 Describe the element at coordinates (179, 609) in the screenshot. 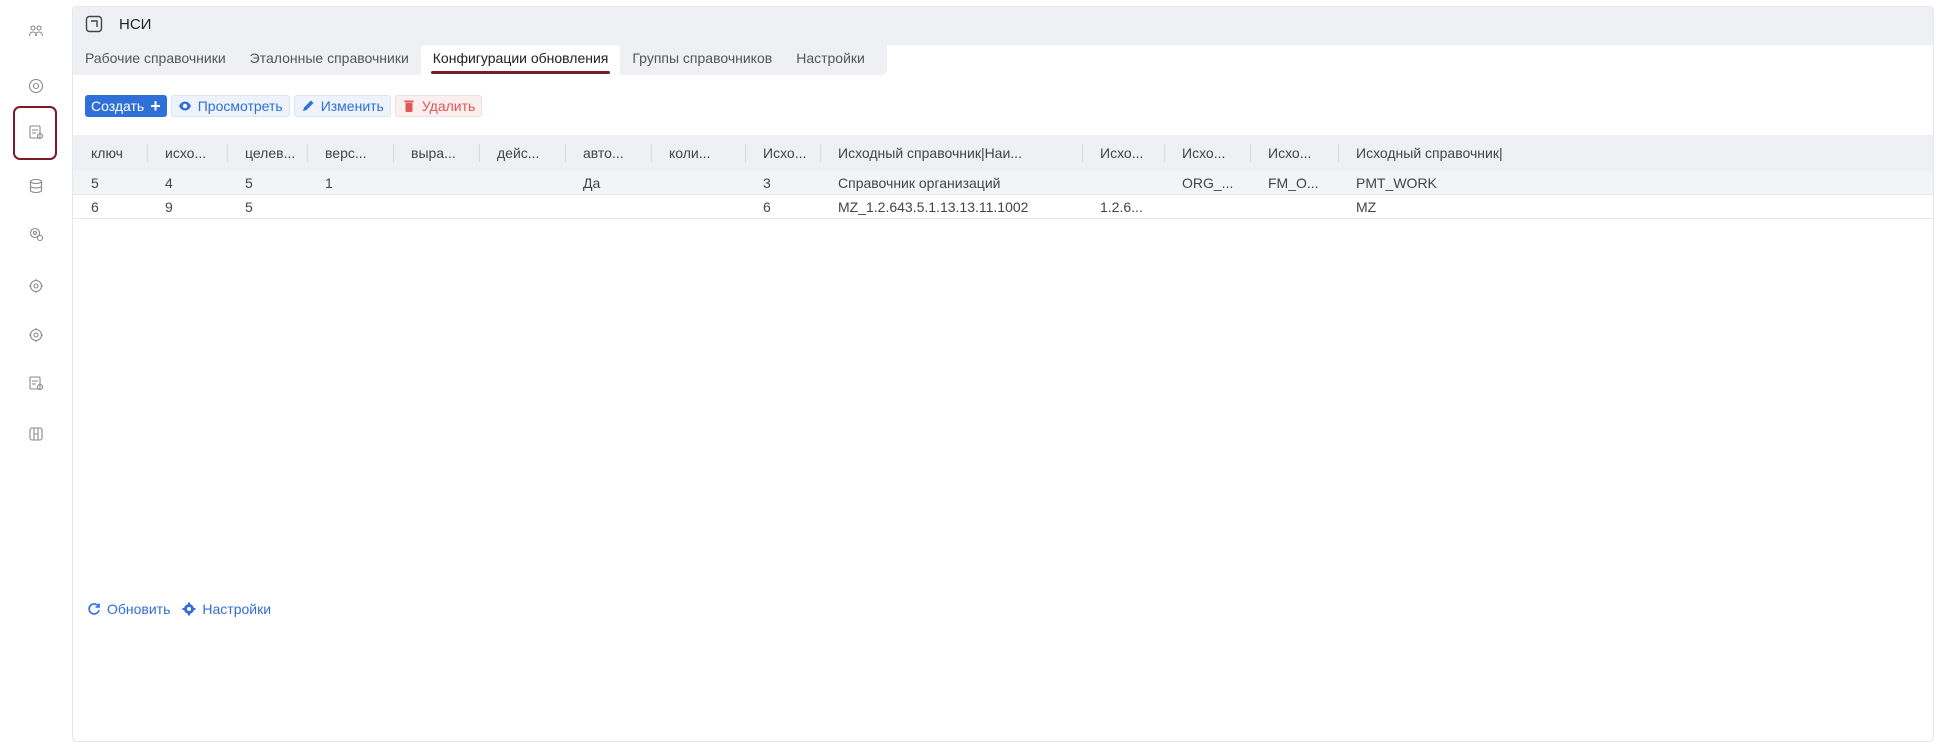

I see `footer-bar: Обновить Настройки` at that location.